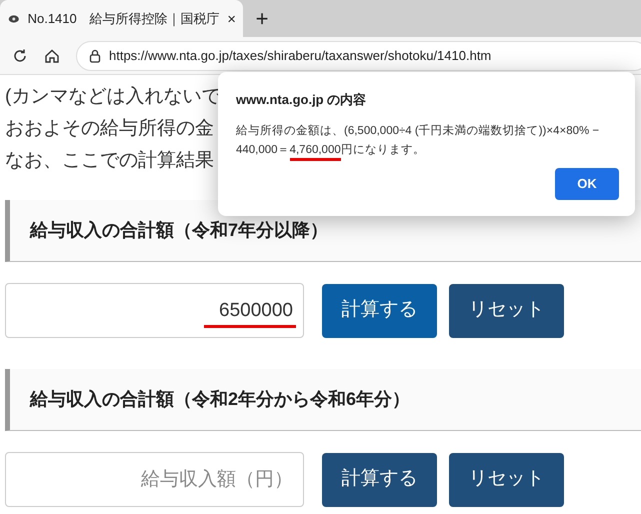  I want to click on address-bar: https://www.nta.go.jp/taxes/shiraberu/taxanswer/shotoku/1410.htm, so click(358, 55).